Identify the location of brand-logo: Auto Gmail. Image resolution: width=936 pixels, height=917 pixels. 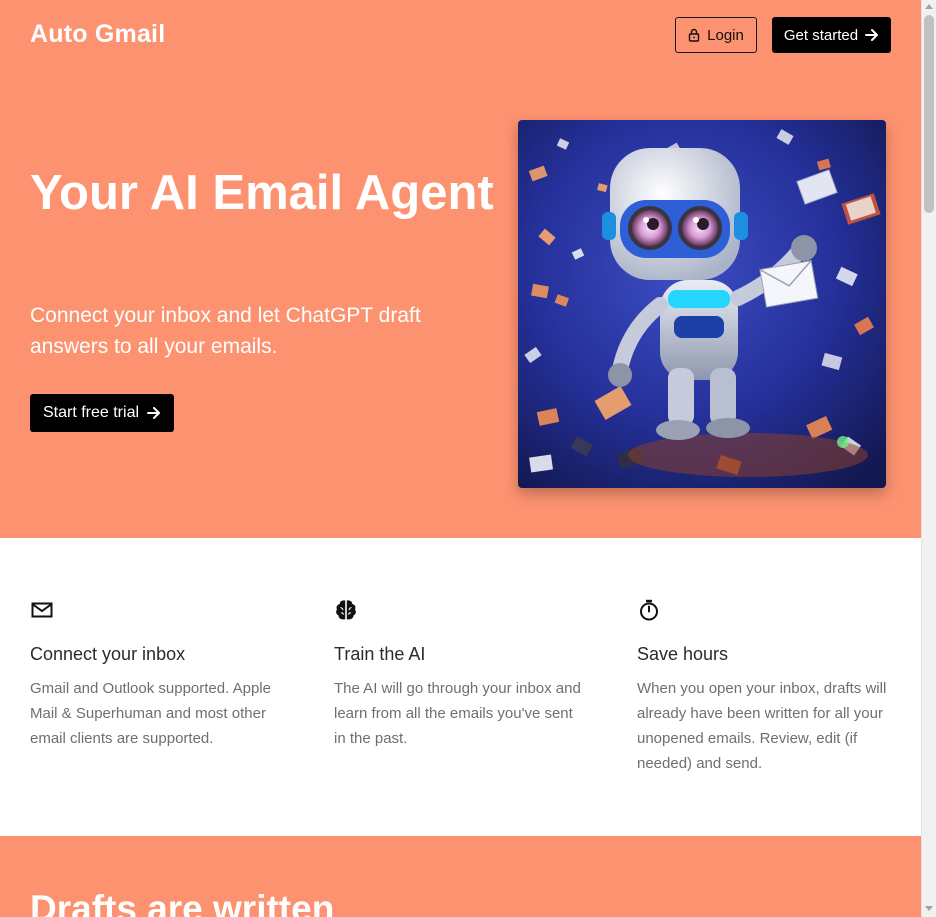
(97, 34).